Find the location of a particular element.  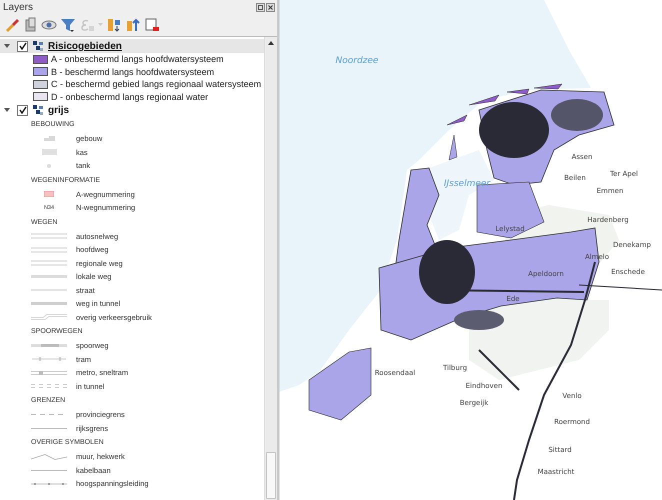

legend-label: A - onbeschermd langs hoofdwatersysteem is located at coordinates (137, 59).